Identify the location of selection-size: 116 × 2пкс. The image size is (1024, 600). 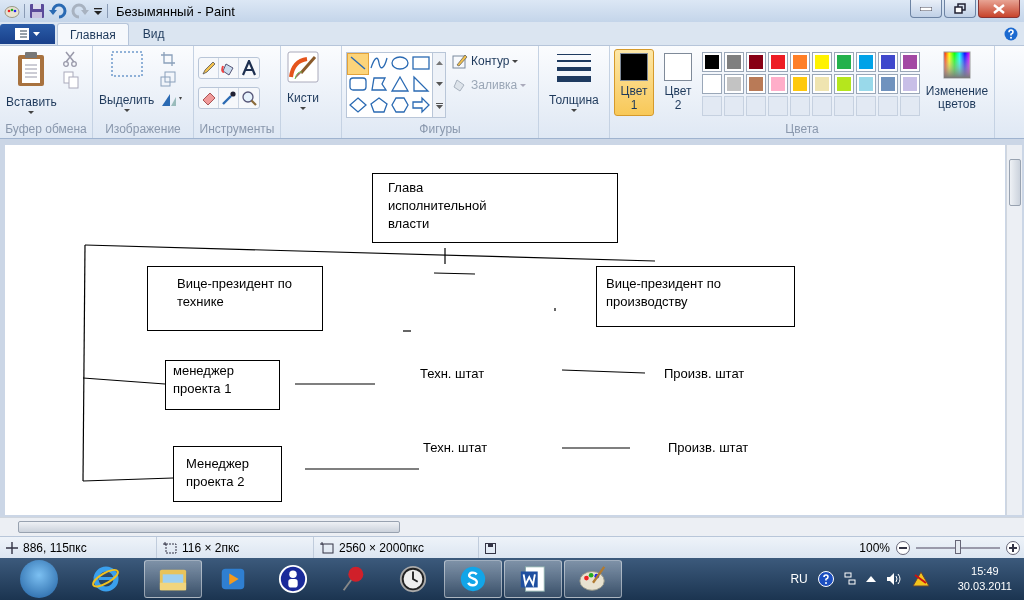
(211, 548).